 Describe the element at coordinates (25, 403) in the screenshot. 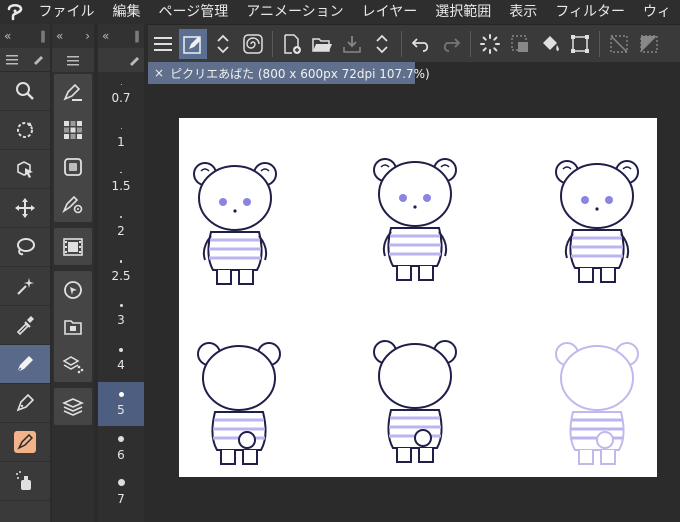

I see `pencil-tool` at that location.